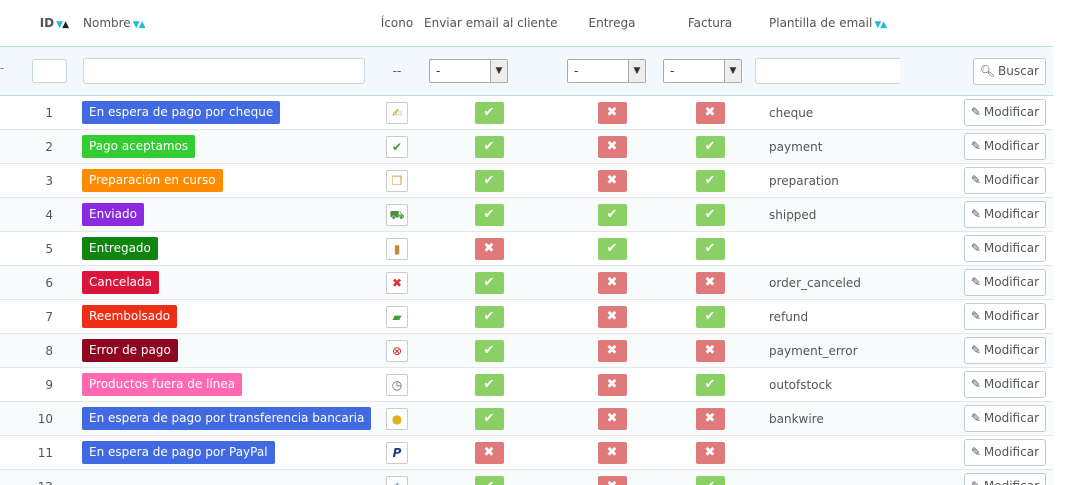 The image size is (1077, 485). What do you see at coordinates (526, 248) in the screenshot?
I see `table-row: 5 Entregado ▮ ✖ ✔ ✔ ✎ Modificar` at bounding box center [526, 248].